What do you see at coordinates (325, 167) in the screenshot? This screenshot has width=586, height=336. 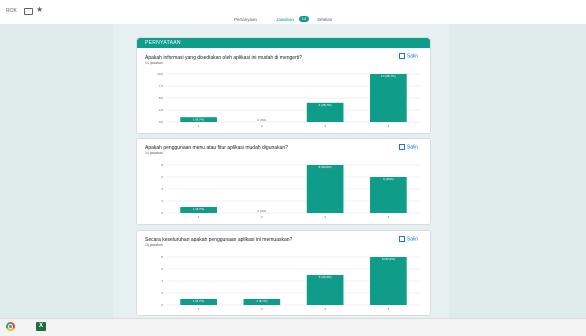 I see `bar-data-label: 8 (80,8%)` at bounding box center [325, 167].